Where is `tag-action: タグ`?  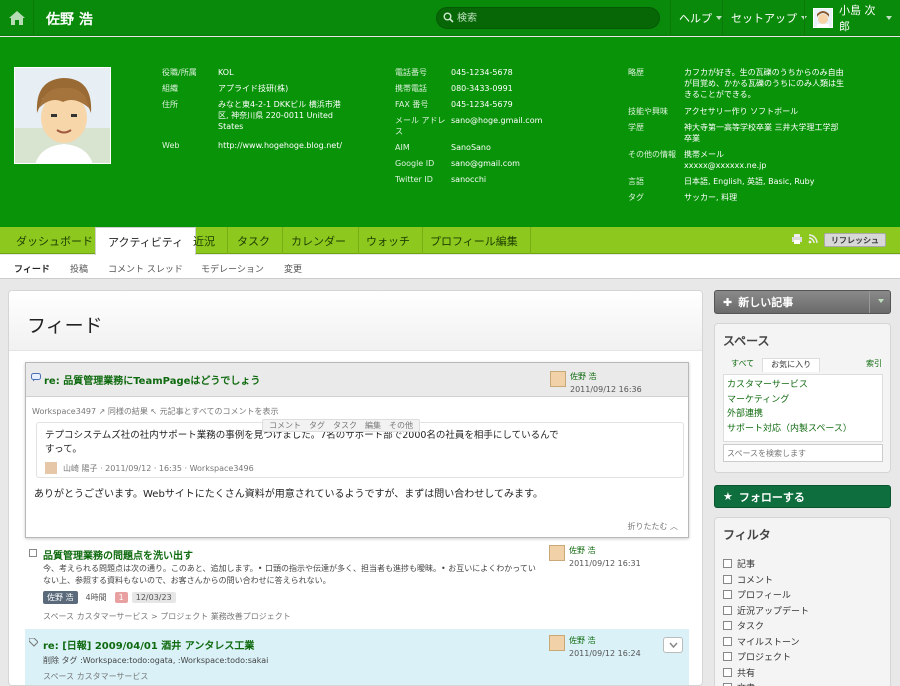
tag-action: タグ is located at coordinates (317, 425).